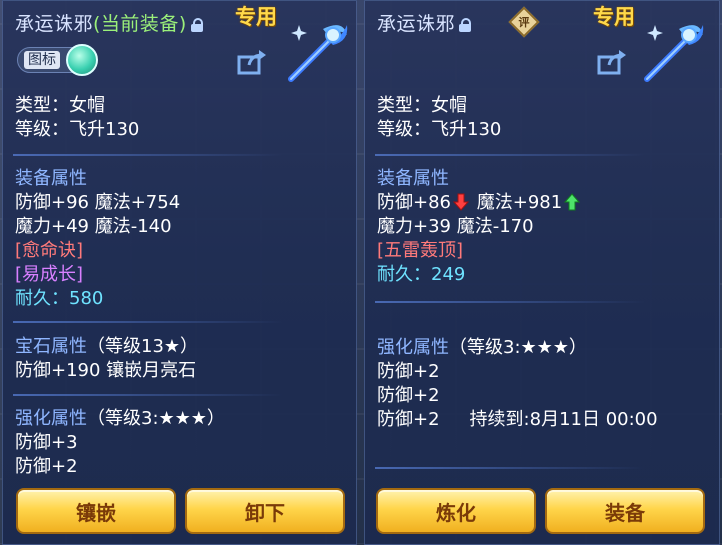 This screenshot has height=545, width=722. I want to click on gem-attr-header: 宝石属性（等级13★）, so click(106, 347).